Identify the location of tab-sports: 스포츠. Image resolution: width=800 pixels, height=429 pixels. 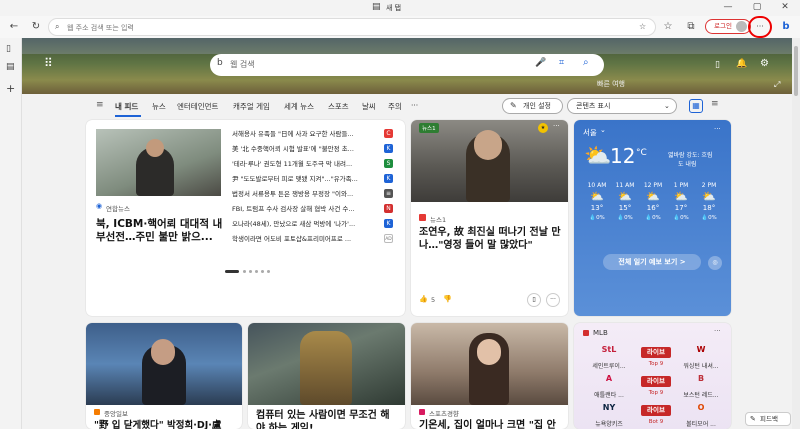
(338, 106).